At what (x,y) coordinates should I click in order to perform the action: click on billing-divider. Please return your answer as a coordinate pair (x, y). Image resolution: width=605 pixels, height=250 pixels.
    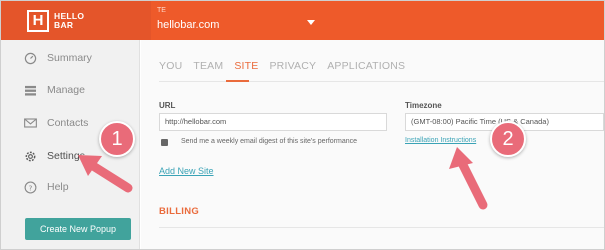
    Looking at the image, I should click on (381, 227).